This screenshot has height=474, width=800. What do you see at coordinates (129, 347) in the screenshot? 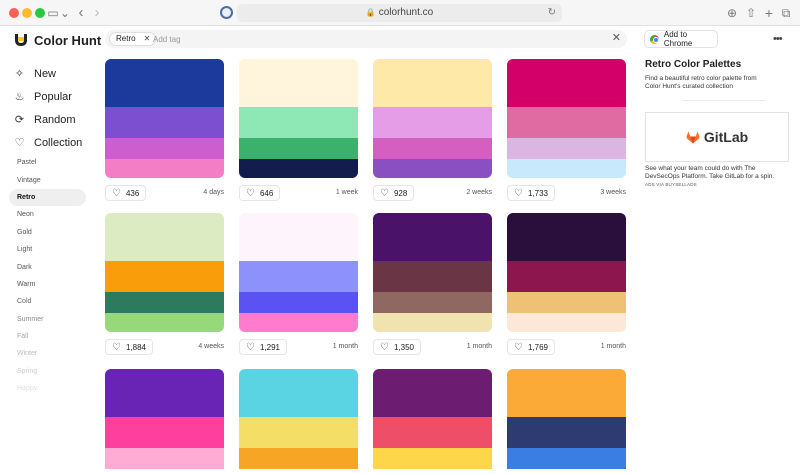
I see `like-button: ♡ 1,884` at bounding box center [129, 347].